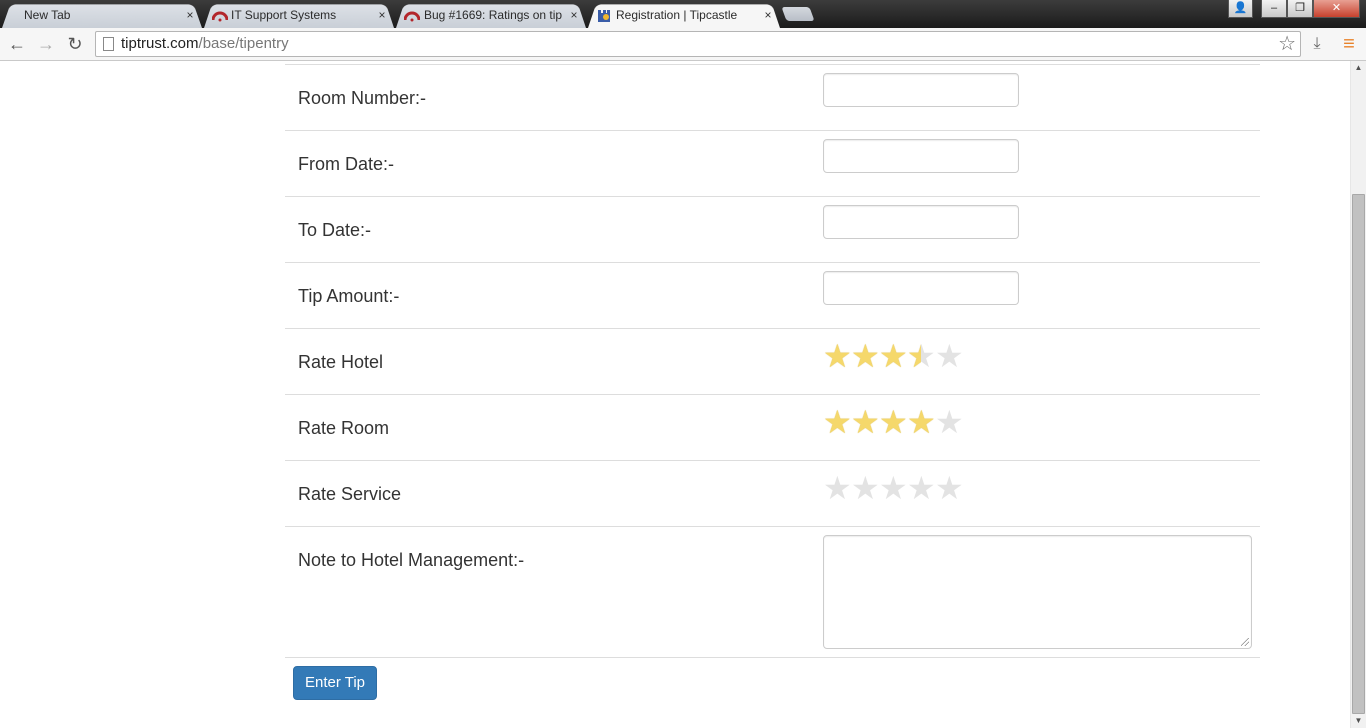 Image resolution: width=1366 pixels, height=728 pixels. What do you see at coordinates (108, 44) in the screenshot?
I see `page-icon` at bounding box center [108, 44].